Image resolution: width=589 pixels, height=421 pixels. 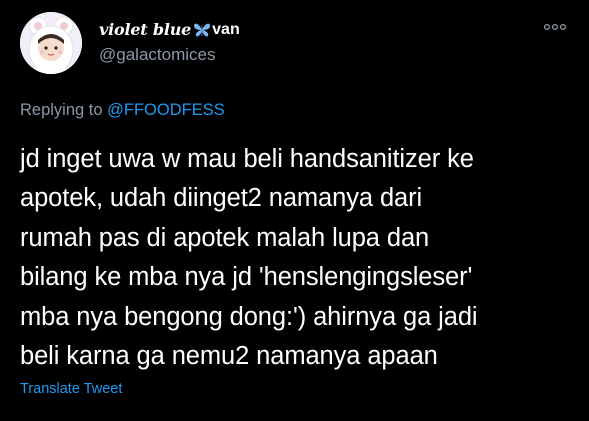 I want to click on avatar-image, so click(x=51, y=43).